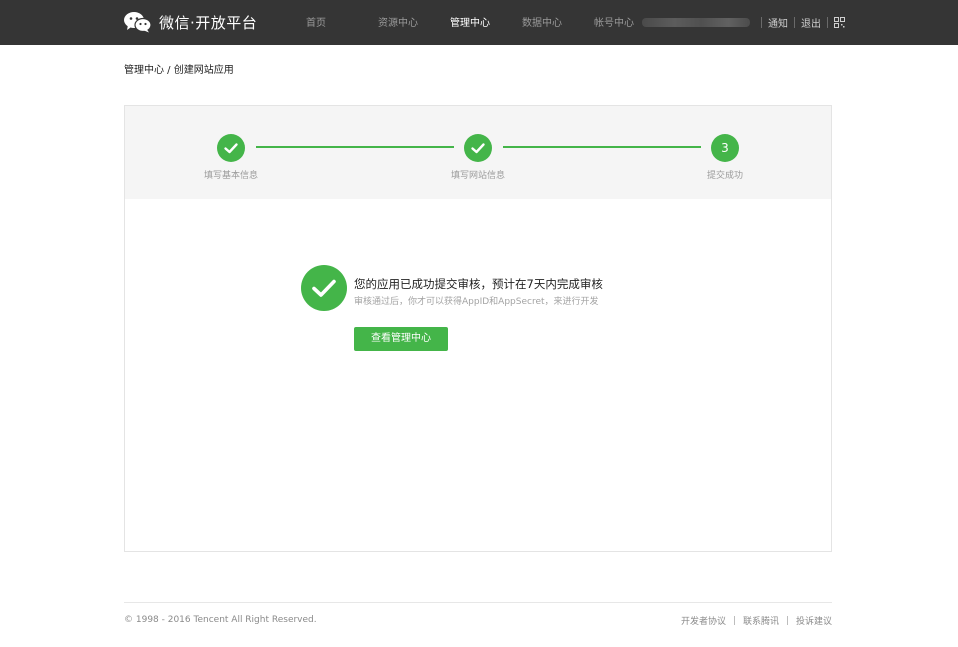 This screenshot has width=958, height=647. I want to click on logo: 微信·开放平台, so click(190, 22).